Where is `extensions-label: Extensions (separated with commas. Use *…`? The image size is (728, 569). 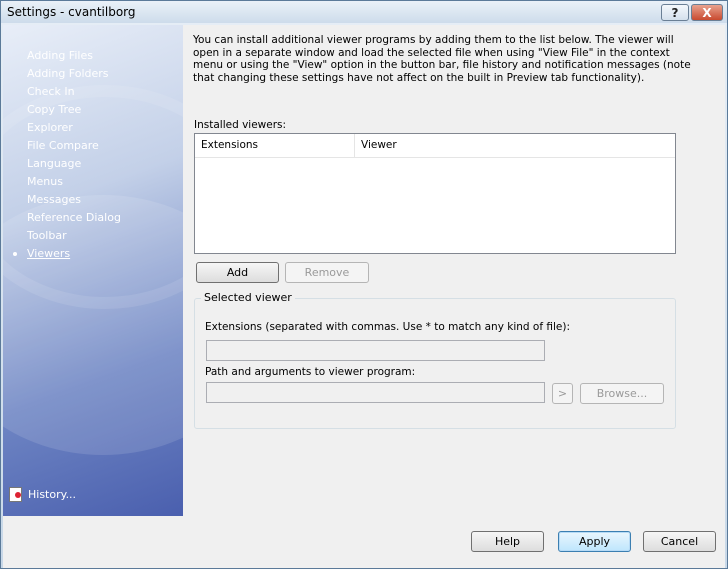
extensions-label: Extensions (separated with commas. Use *… is located at coordinates (388, 327).